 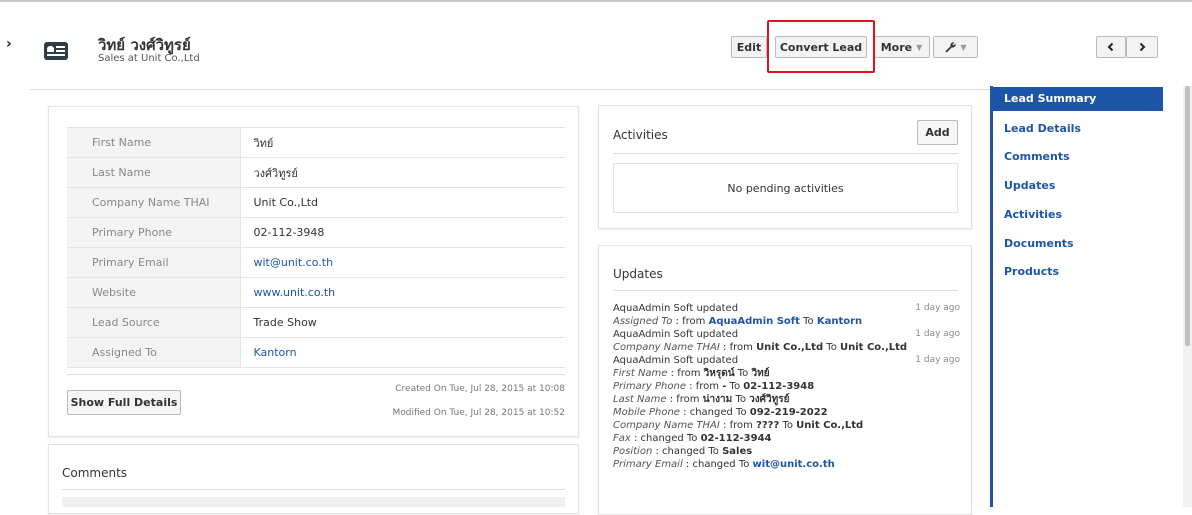 What do you see at coordinates (1033, 214) in the screenshot?
I see `sidebar-item-activities: Activities` at bounding box center [1033, 214].